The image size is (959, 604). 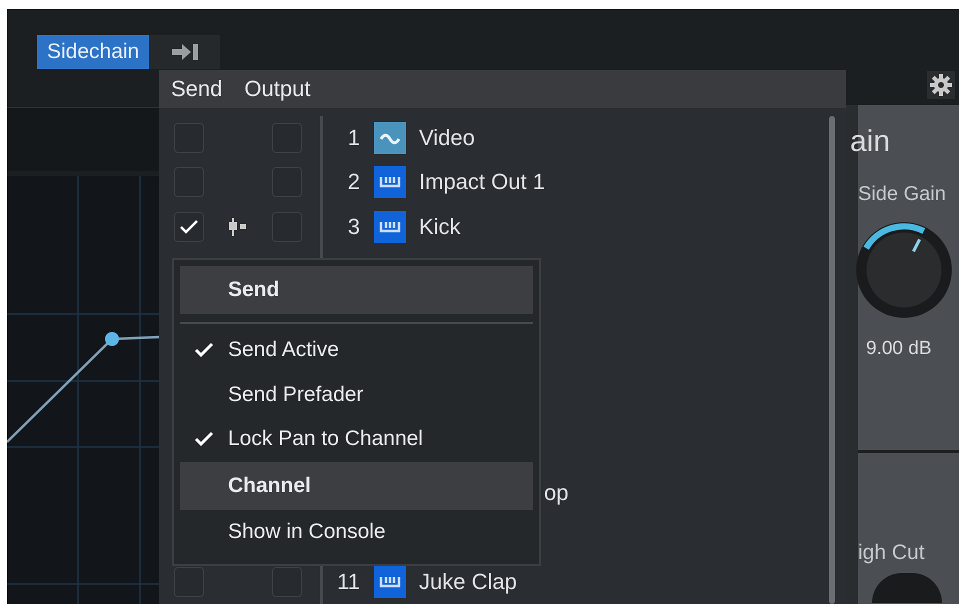 I want to click on track-name: Kick, so click(x=440, y=227).